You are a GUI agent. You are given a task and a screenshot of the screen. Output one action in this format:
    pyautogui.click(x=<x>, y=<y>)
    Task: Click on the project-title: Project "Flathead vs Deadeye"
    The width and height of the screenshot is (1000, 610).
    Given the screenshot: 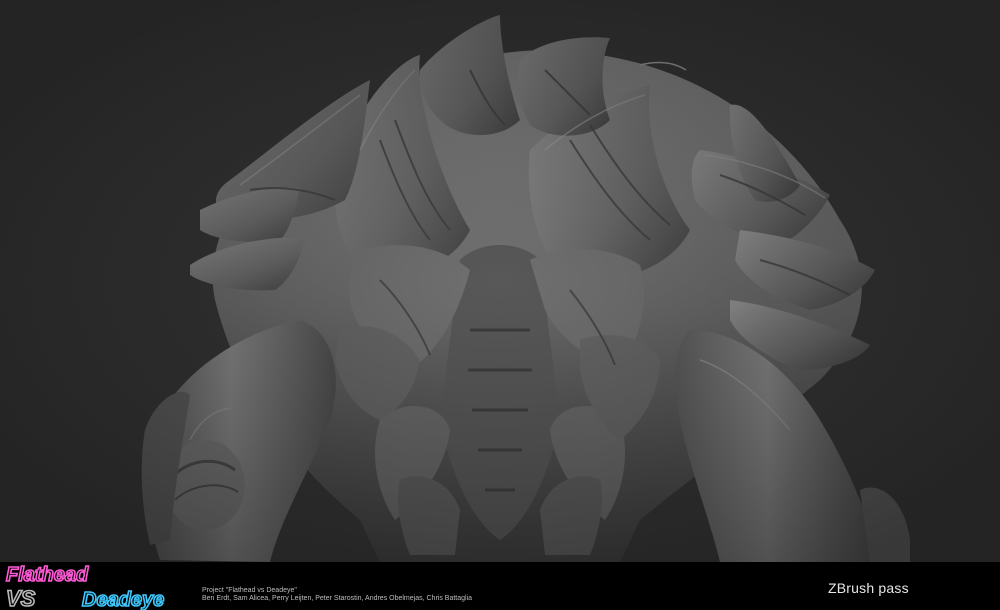 What is the action you would take?
    pyautogui.click(x=249, y=590)
    